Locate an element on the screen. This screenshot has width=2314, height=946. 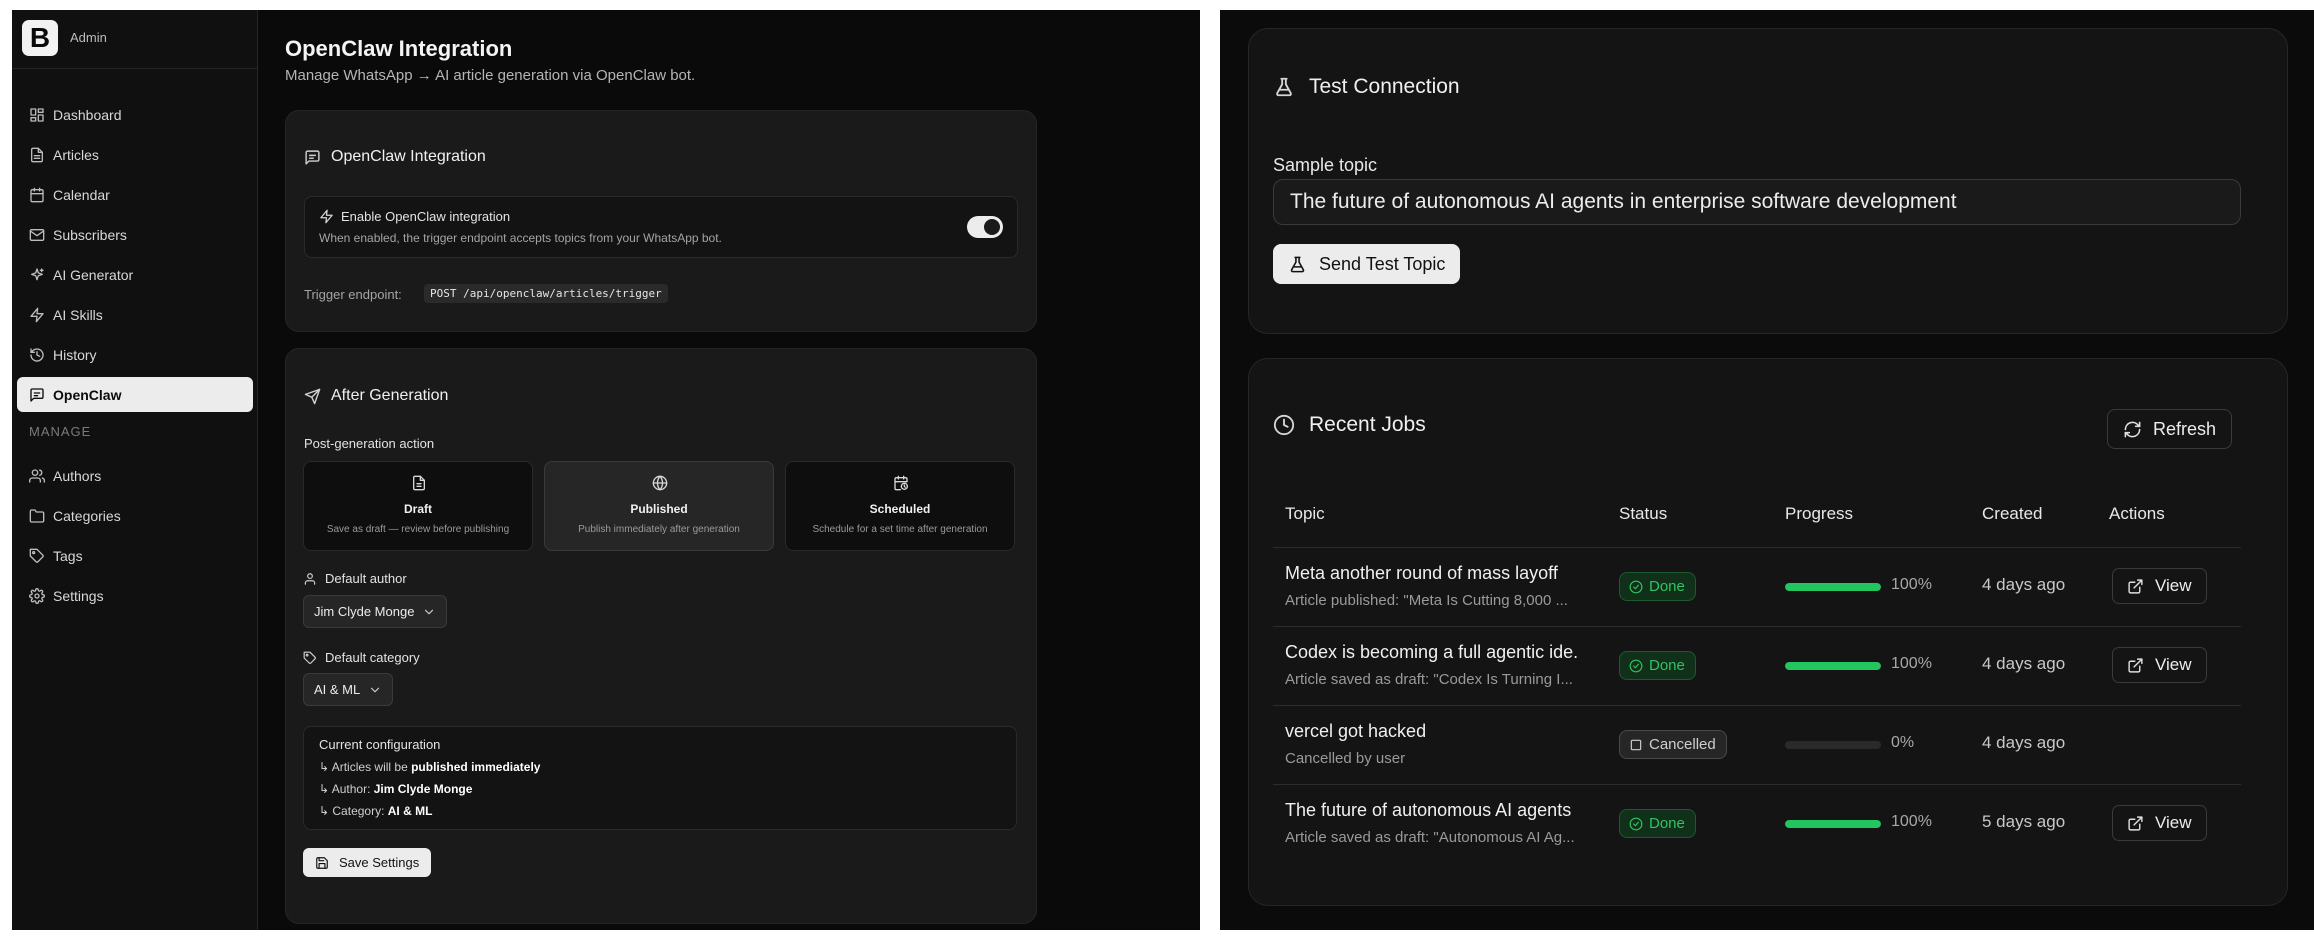
square-icon is located at coordinates (1636, 744).